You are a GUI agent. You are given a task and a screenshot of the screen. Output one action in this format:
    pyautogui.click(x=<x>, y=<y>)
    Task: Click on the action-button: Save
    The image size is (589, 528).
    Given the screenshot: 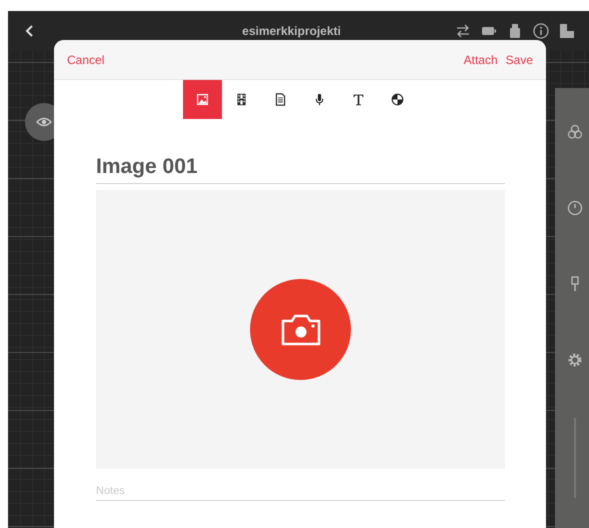 What is the action you would take?
    pyautogui.click(x=519, y=59)
    